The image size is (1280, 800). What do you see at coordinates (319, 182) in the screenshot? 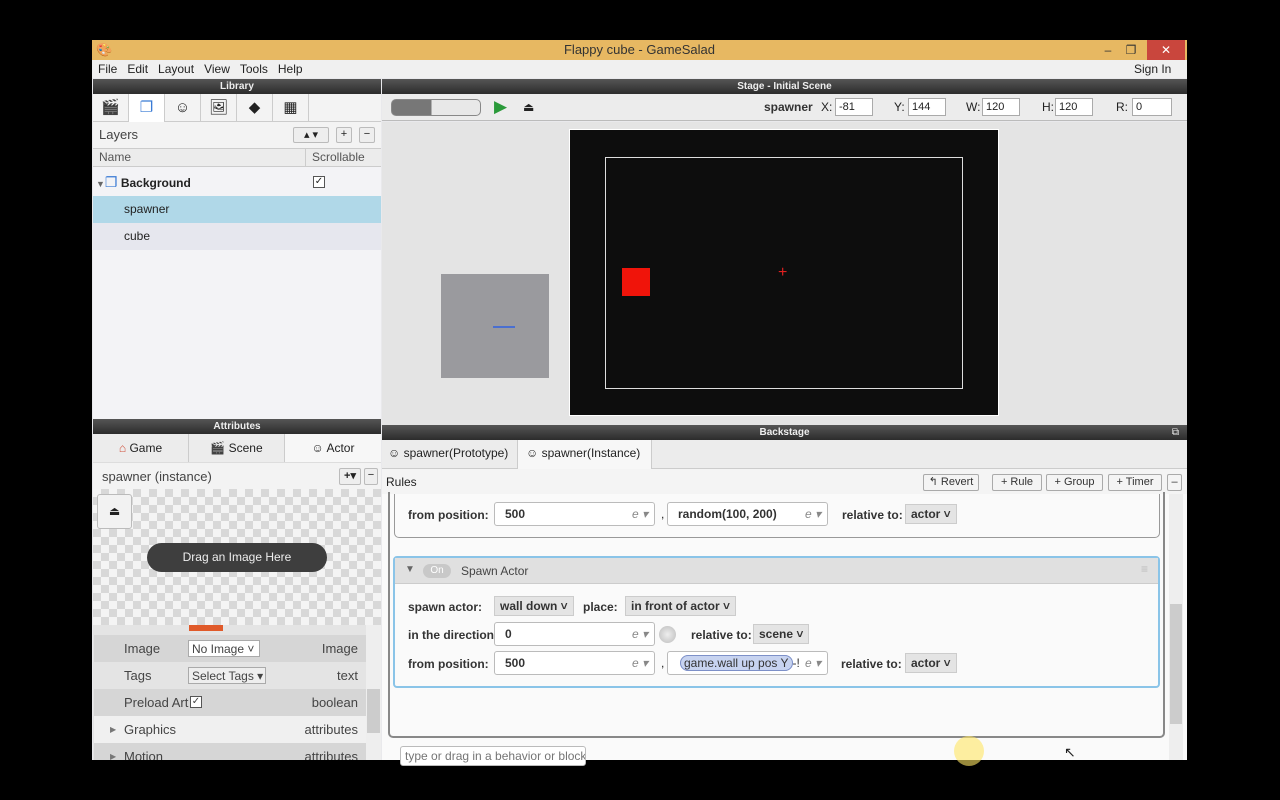
I see `scrollable-checkbox: ✓` at bounding box center [319, 182].